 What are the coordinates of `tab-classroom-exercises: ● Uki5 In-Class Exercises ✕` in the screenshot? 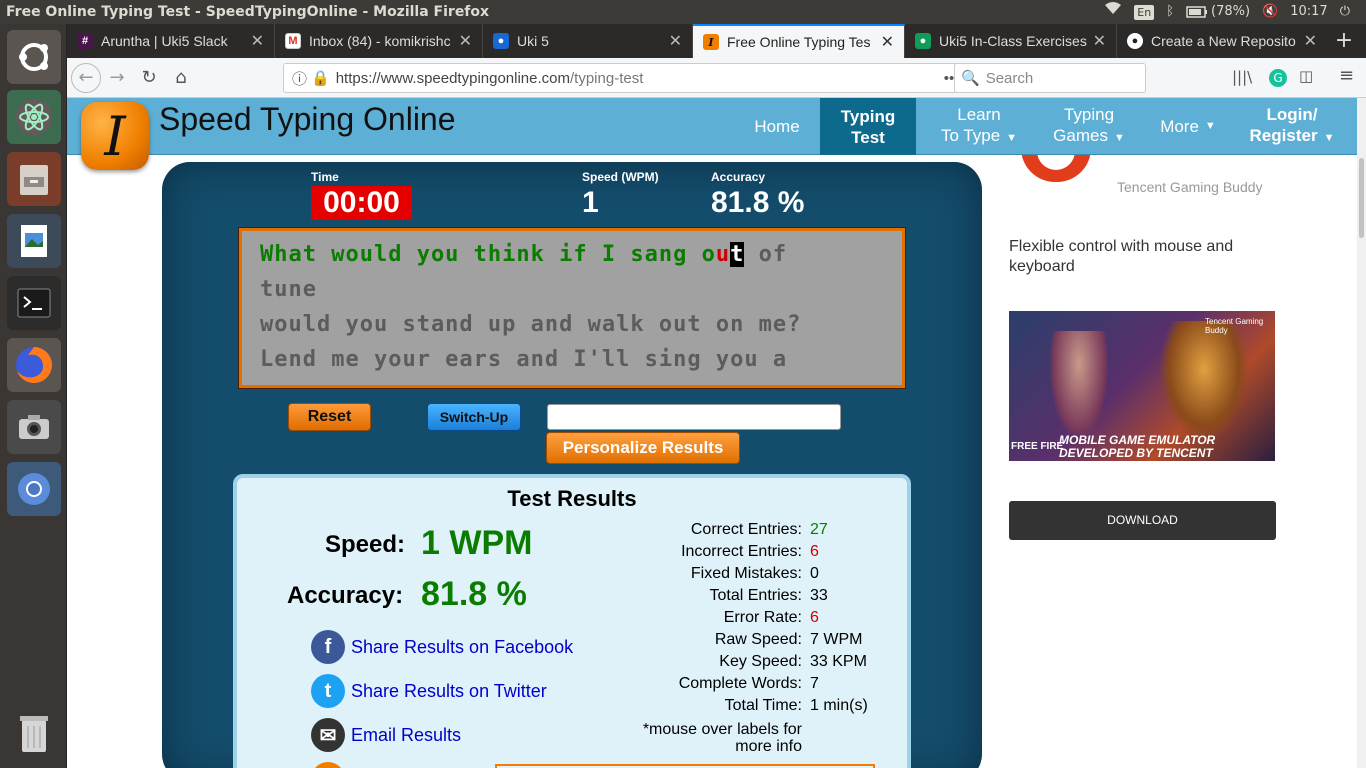 It's located at (1011, 41).